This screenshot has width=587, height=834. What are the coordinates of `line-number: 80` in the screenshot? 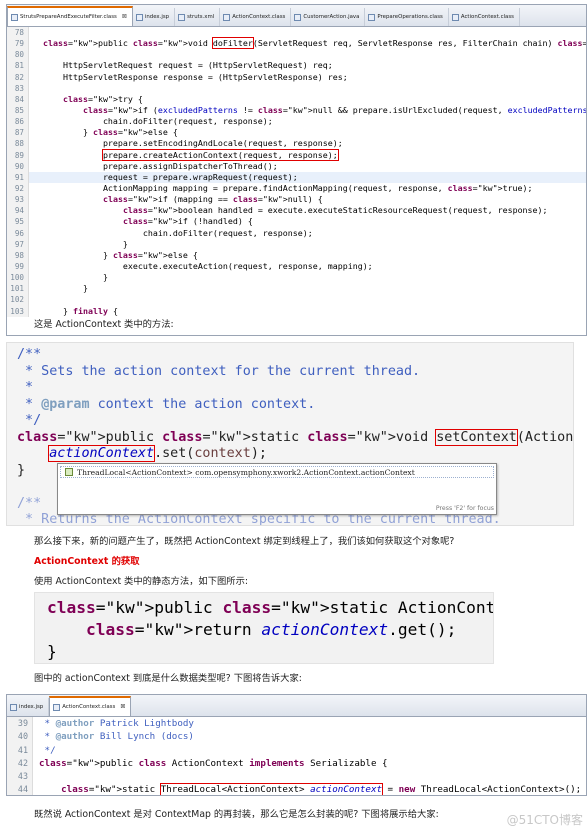 It's located at (18, 55).